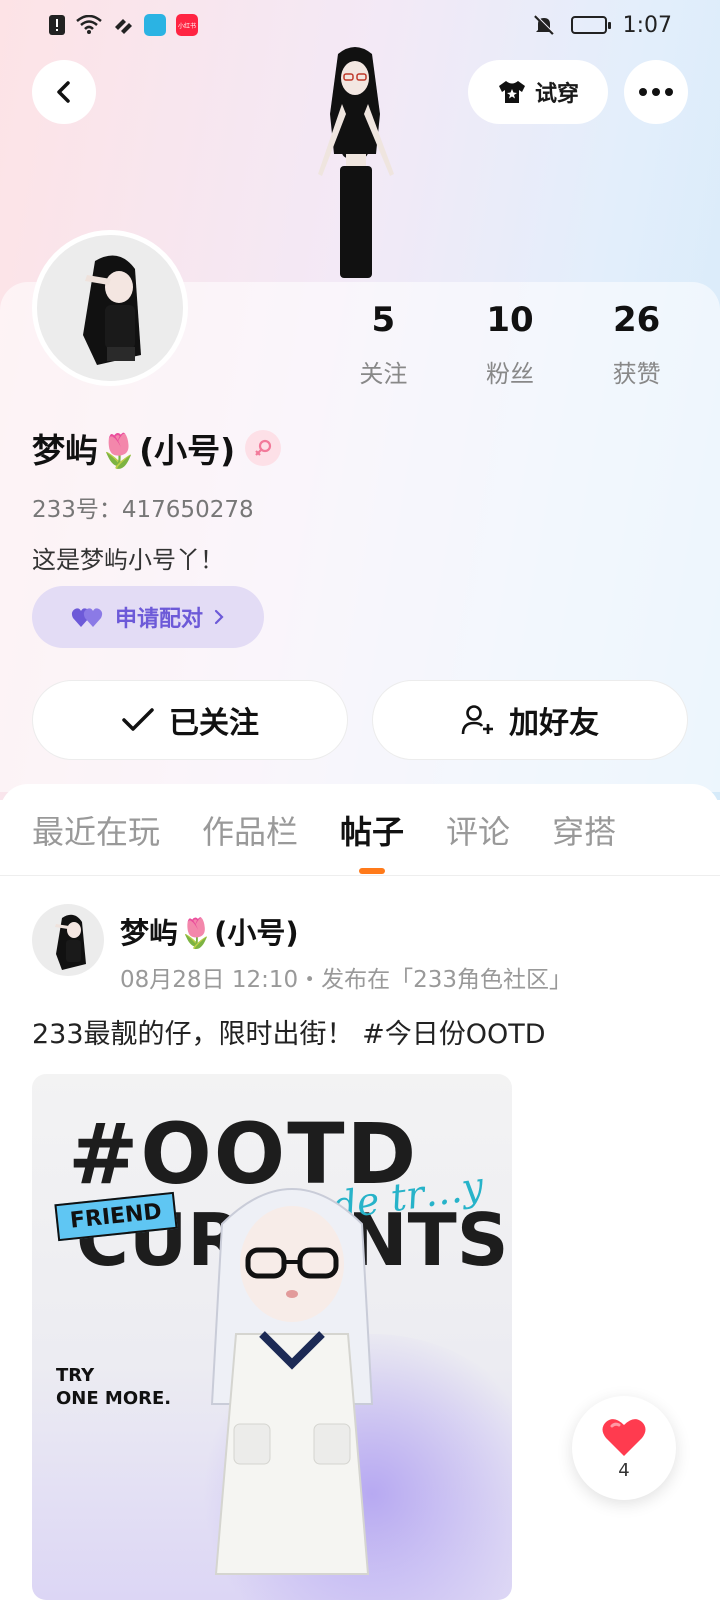 Image resolution: width=720 pixels, height=1600 pixels. I want to click on profile-tabs: 最近在玩 作品栏 帖子 评论 穿搭, so click(360, 830).